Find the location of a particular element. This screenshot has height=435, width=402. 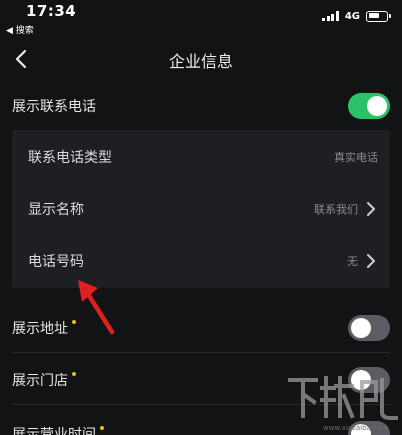

display-name-row: 显示名称 联系我们 is located at coordinates (203, 209).